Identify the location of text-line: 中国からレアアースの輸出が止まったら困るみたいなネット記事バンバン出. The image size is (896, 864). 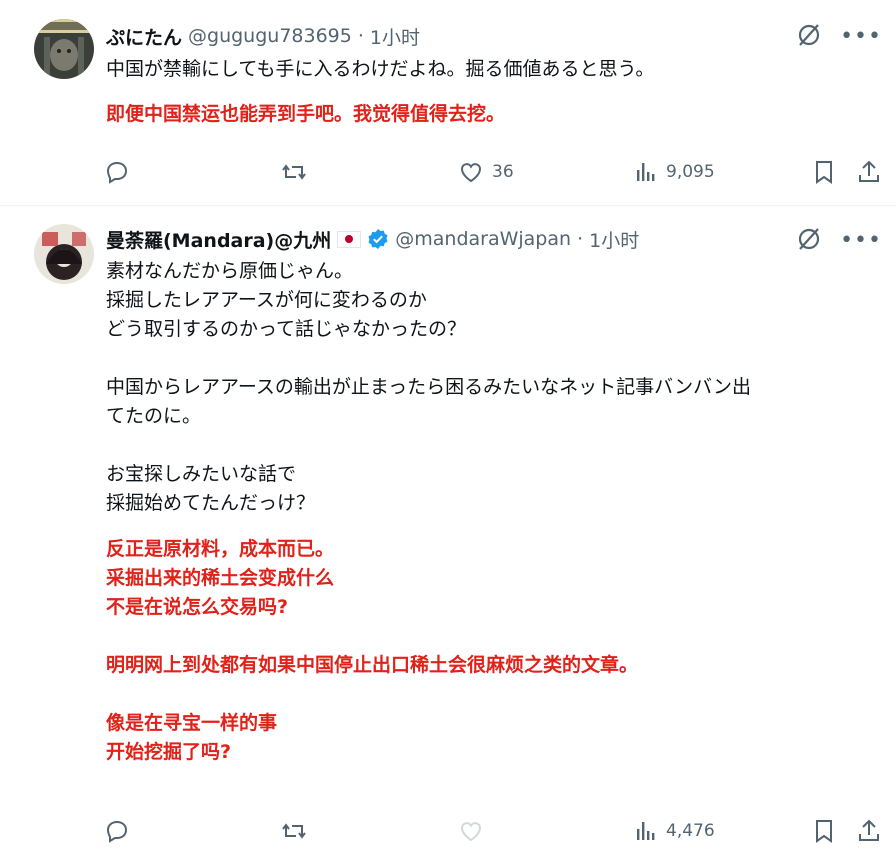
(429, 387).